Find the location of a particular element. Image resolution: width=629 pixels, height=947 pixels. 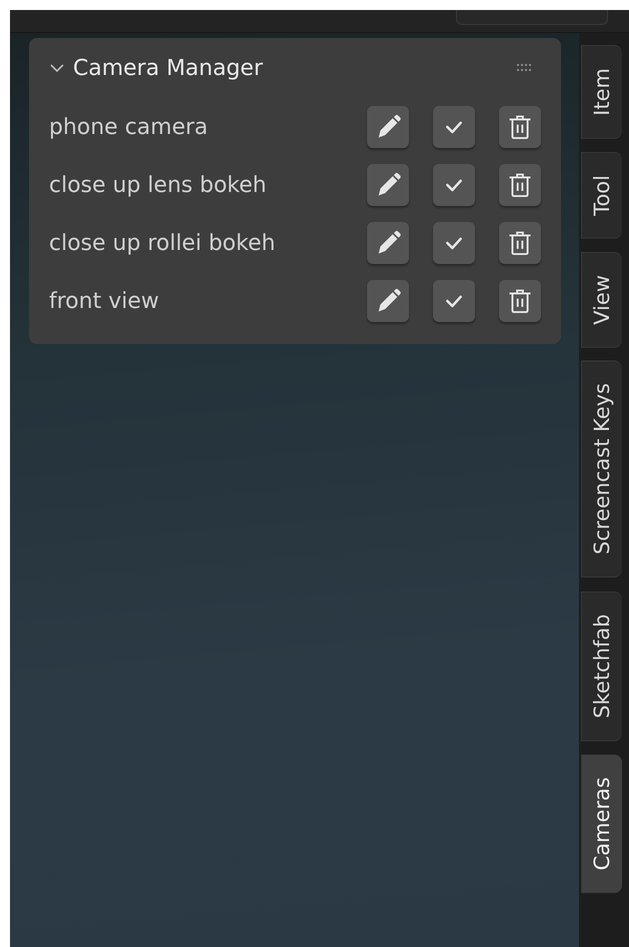

sidebar-tab: Sketchfab is located at coordinates (601, 666).